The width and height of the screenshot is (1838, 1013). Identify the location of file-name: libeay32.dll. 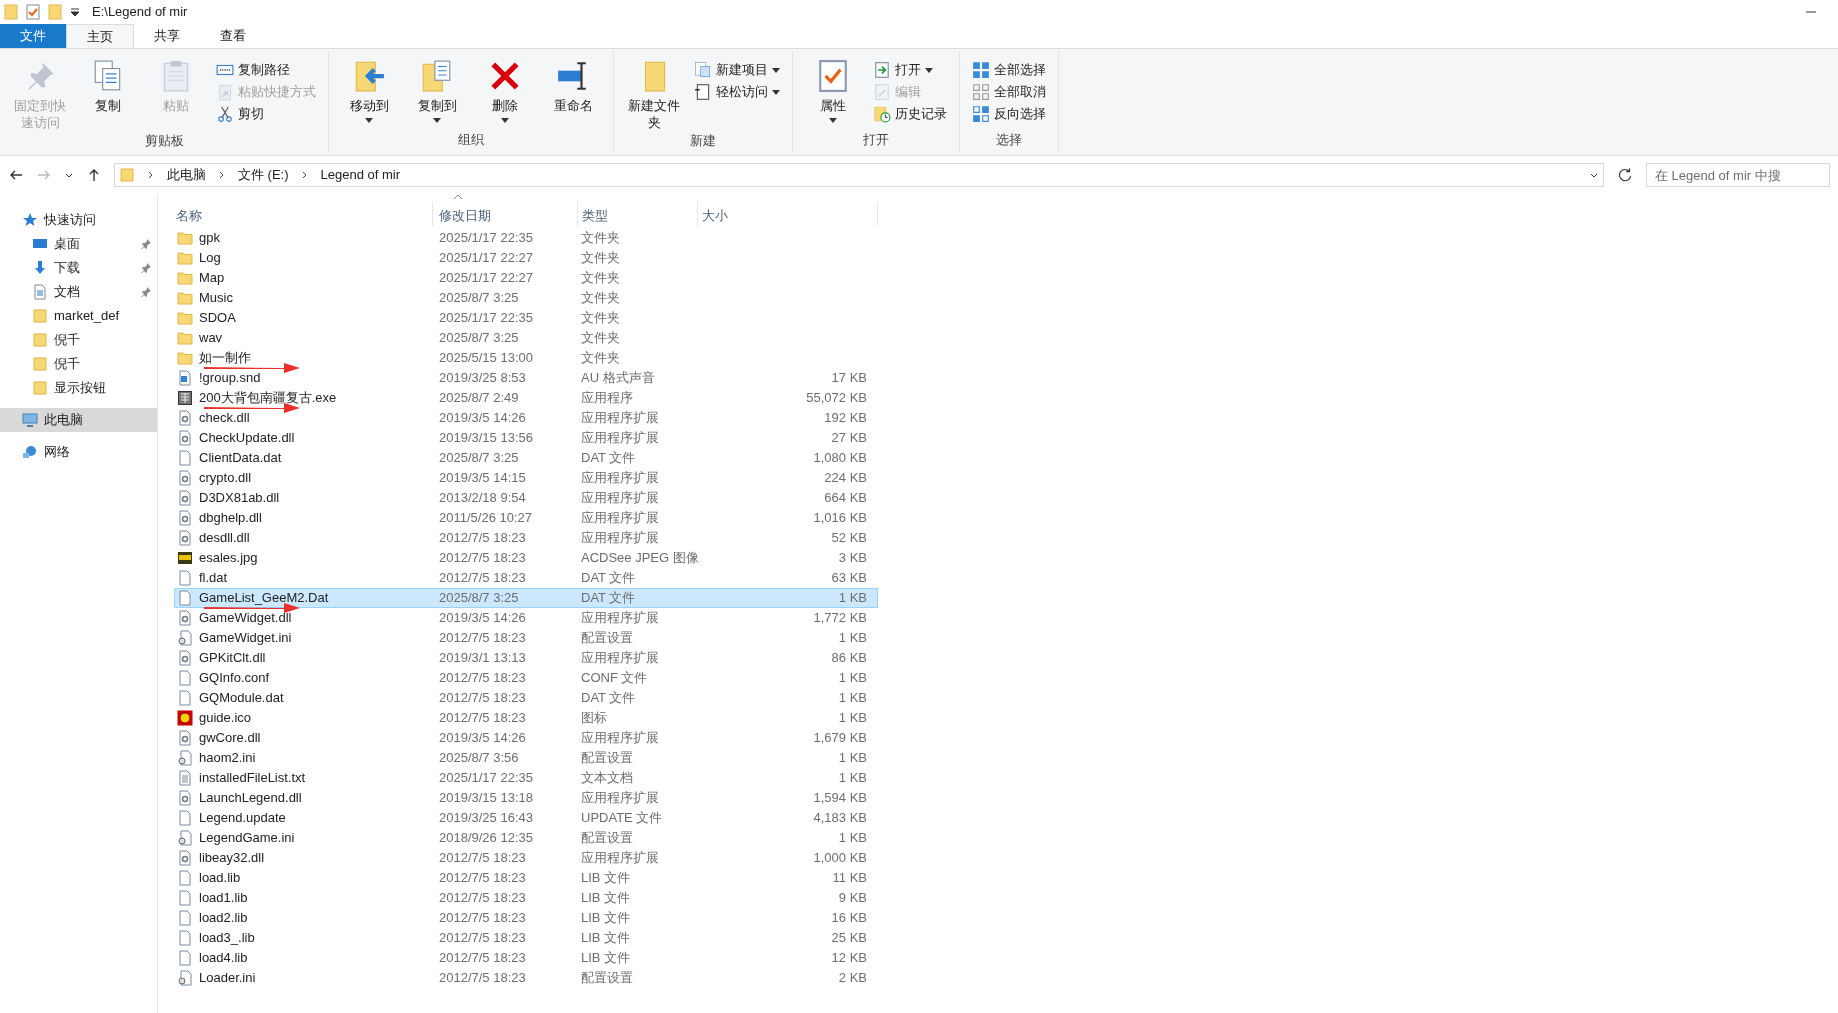
(232, 858).